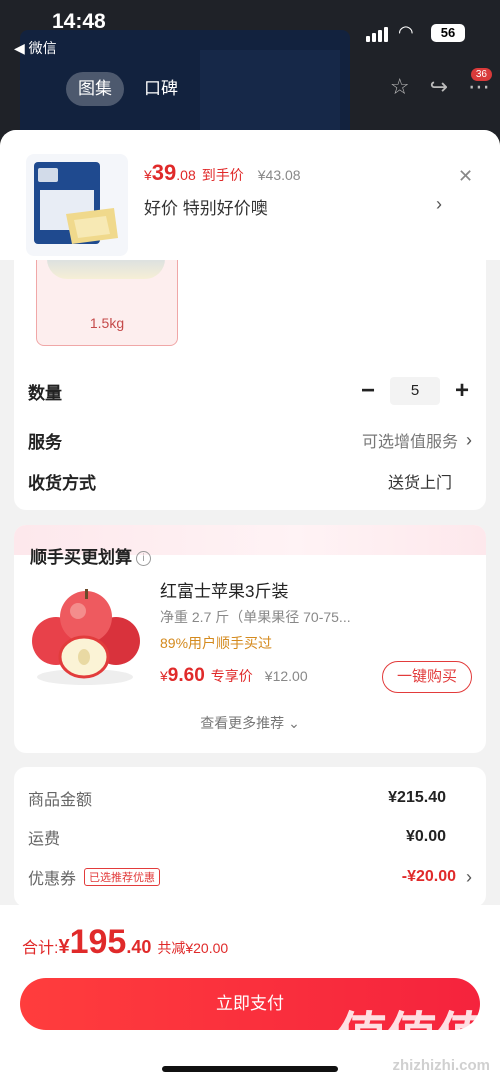 The image size is (500, 1082). I want to click on recommend-price-label: 专享价, so click(231, 676).